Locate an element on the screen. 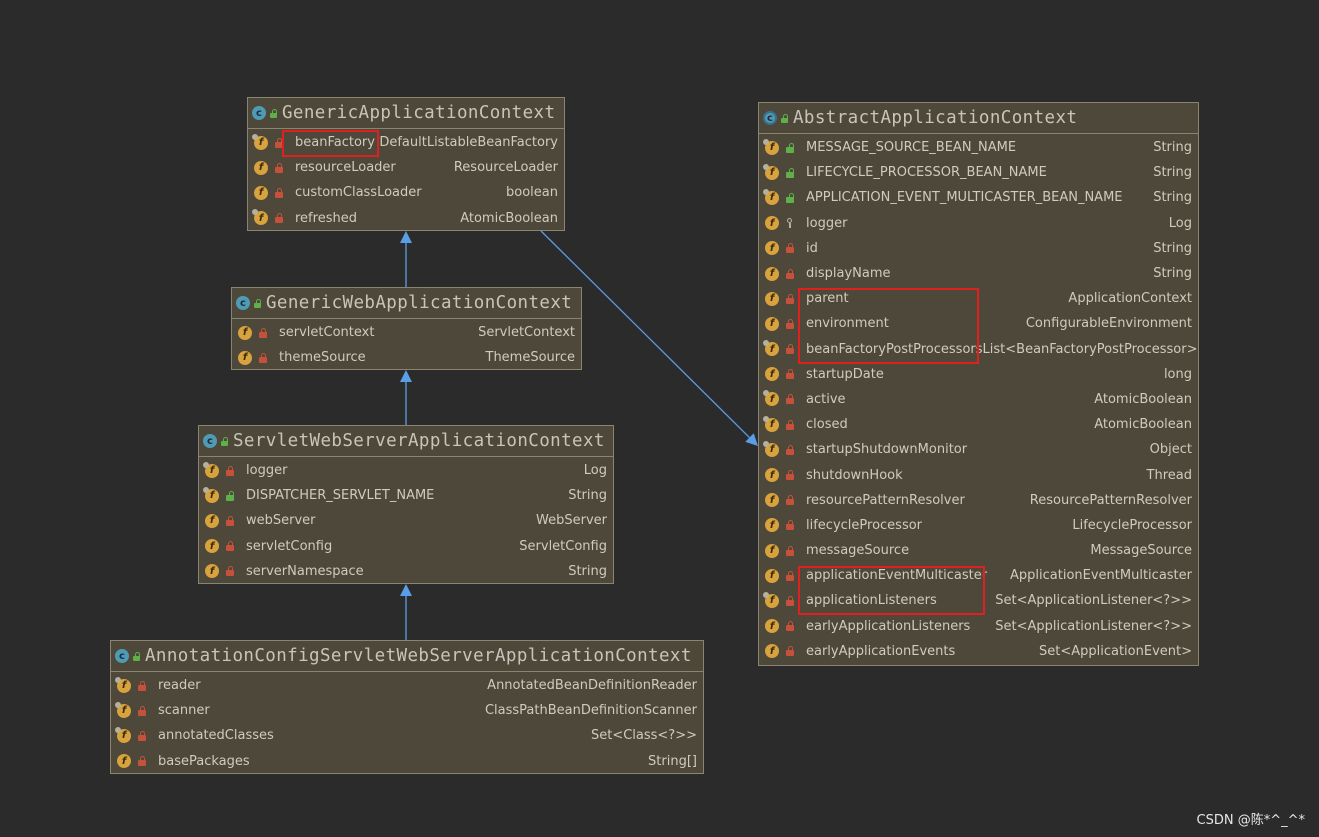 Image resolution: width=1319 pixels, height=837 pixels. field-type: ServletContext is located at coordinates (526, 333).